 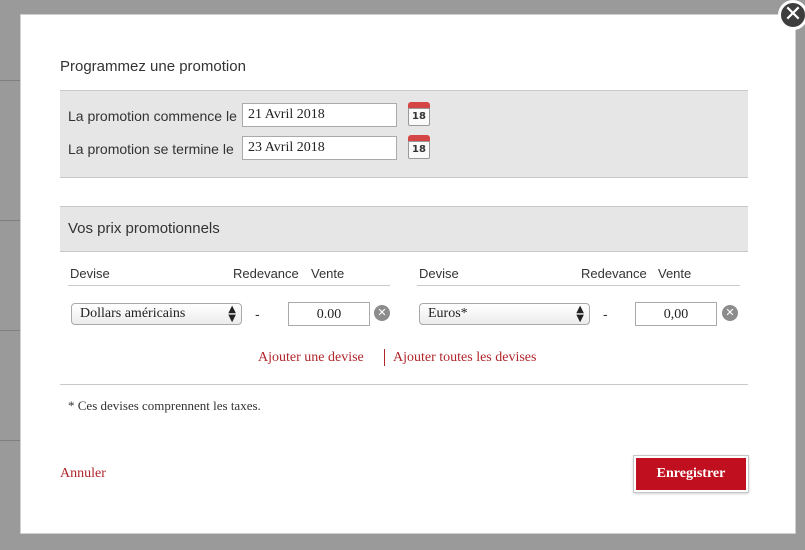 What do you see at coordinates (83, 474) in the screenshot?
I see `cancel-link: Annuler` at bounding box center [83, 474].